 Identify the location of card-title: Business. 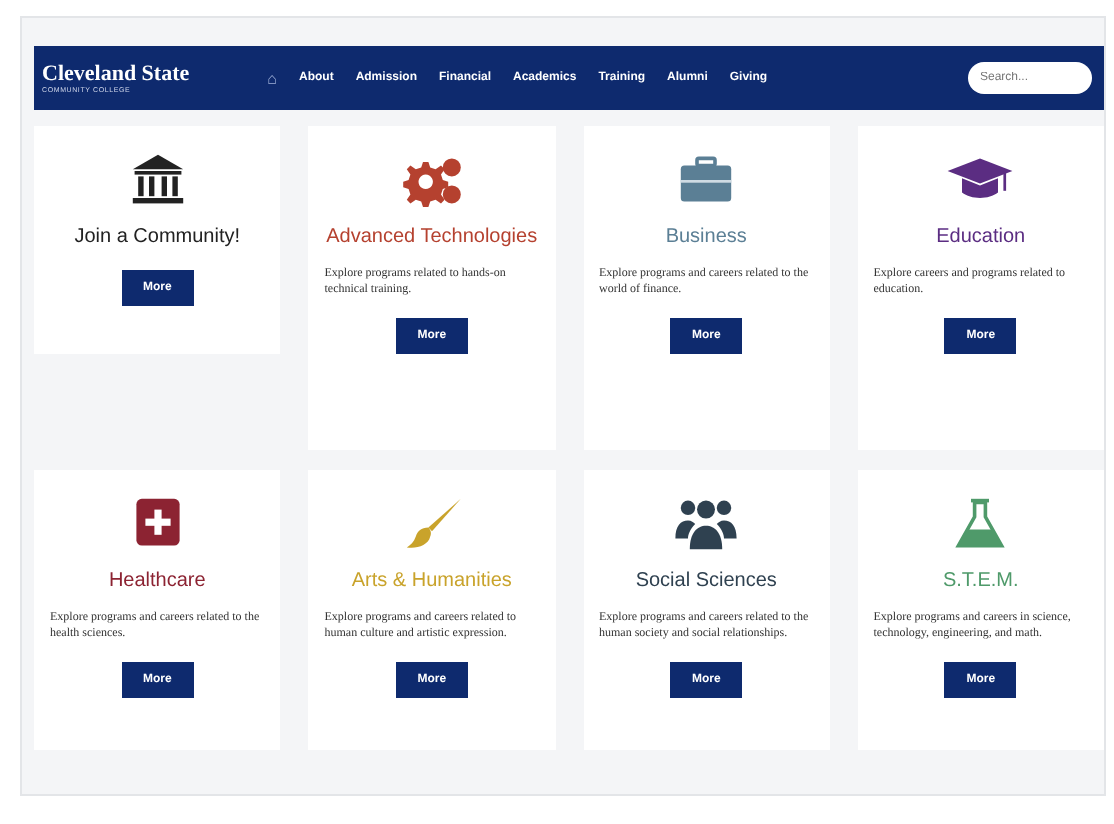
(706, 237).